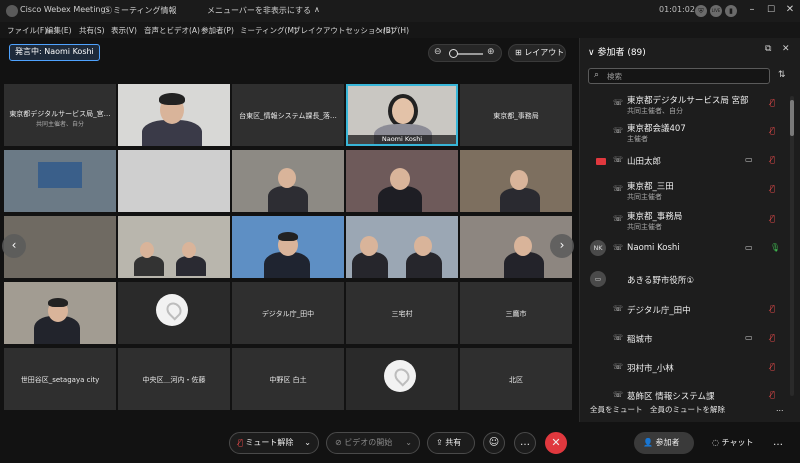 Image resolution: width=800 pixels, height=463 pixels. Describe the element at coordinates (373, 443) in the screenshot. I see `start-video-button: ⊘ ビデオの開始 ⌄` at that location.